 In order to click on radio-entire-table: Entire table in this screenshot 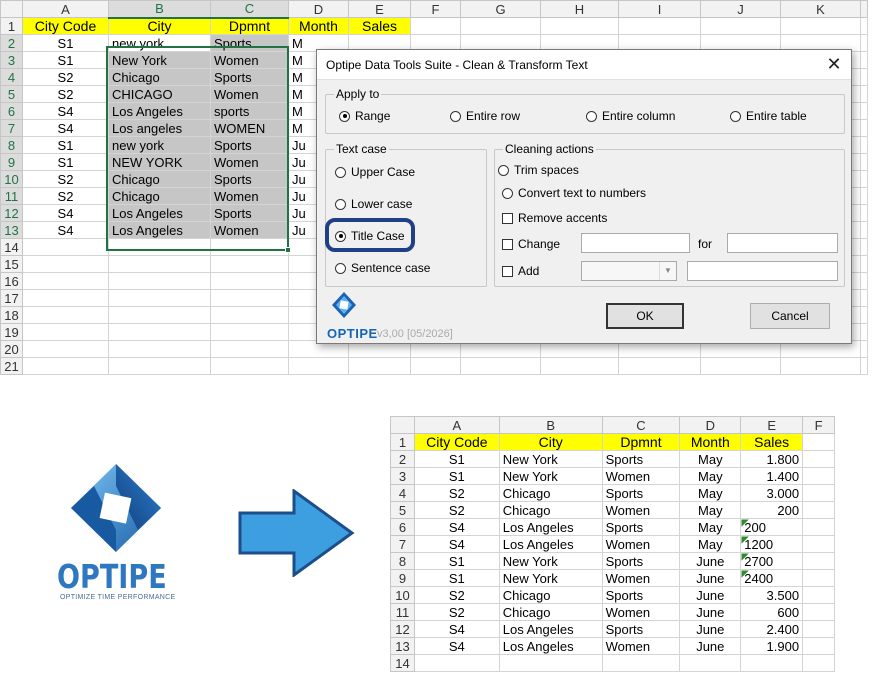, I will do `click(768, 116)`.